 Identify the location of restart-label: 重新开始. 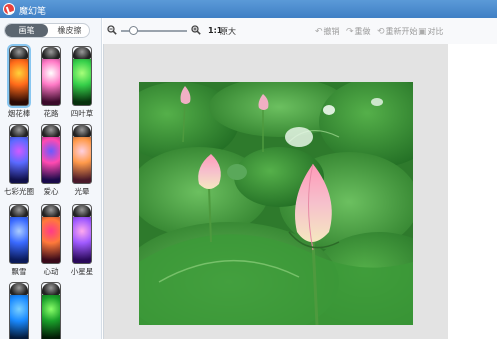
(401, 31).